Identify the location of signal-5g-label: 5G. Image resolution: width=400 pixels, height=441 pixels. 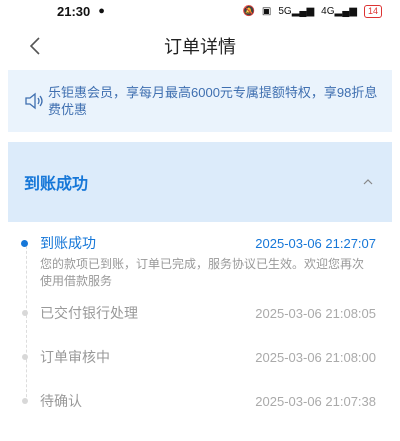
(285, 11).